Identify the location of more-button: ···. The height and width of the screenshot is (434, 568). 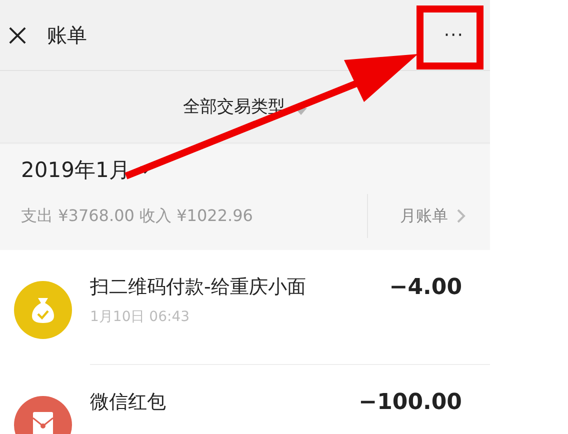
(454, 35).